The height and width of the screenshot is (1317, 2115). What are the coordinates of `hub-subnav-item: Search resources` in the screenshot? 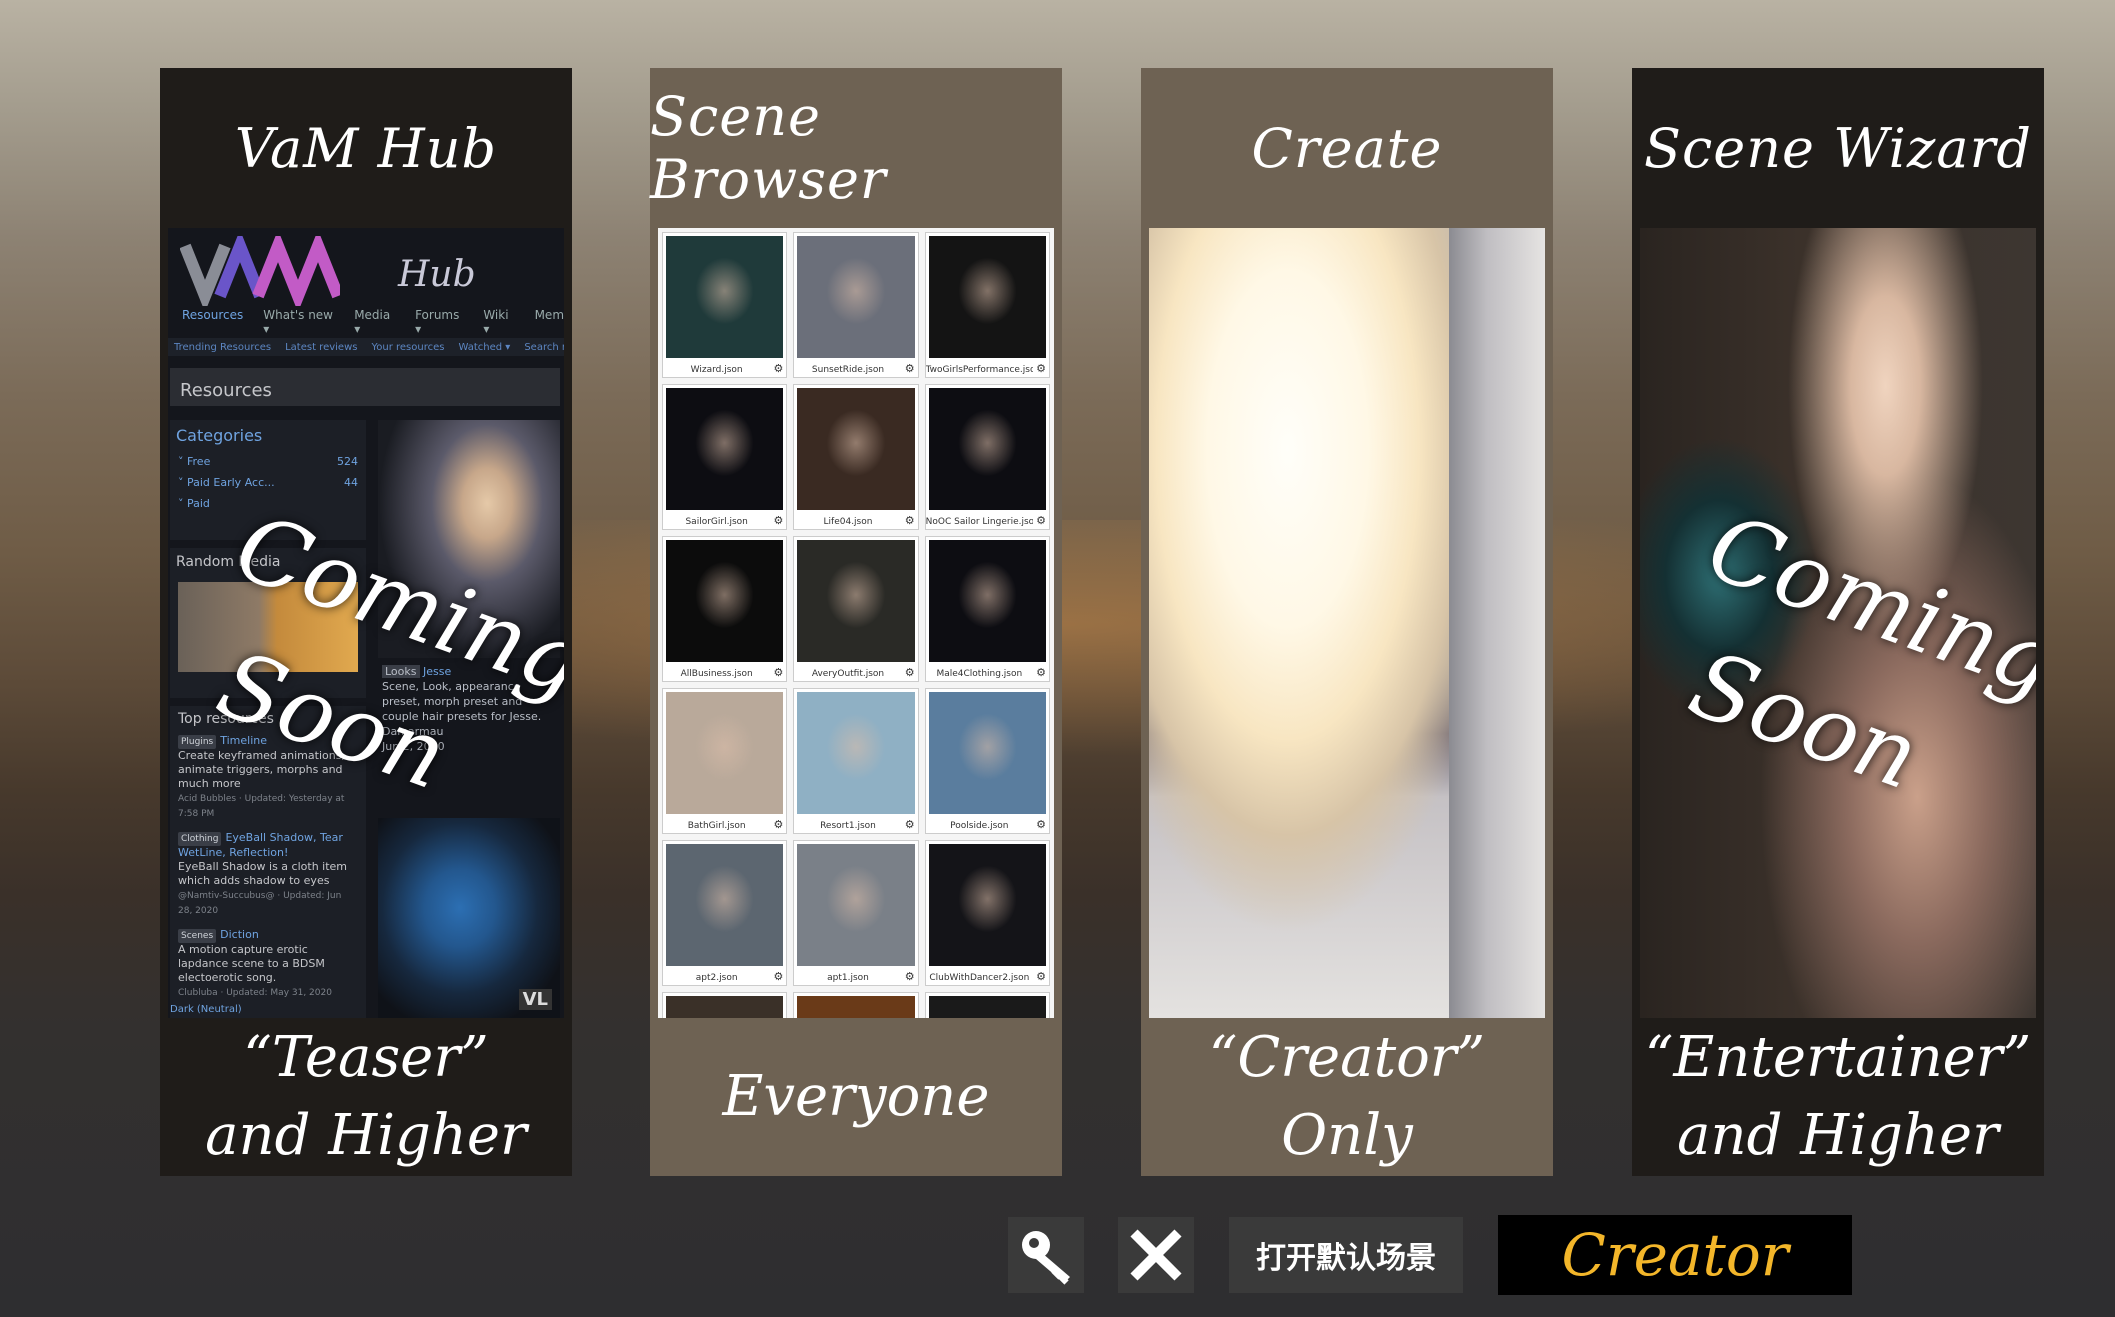 It's located at (544, 347).